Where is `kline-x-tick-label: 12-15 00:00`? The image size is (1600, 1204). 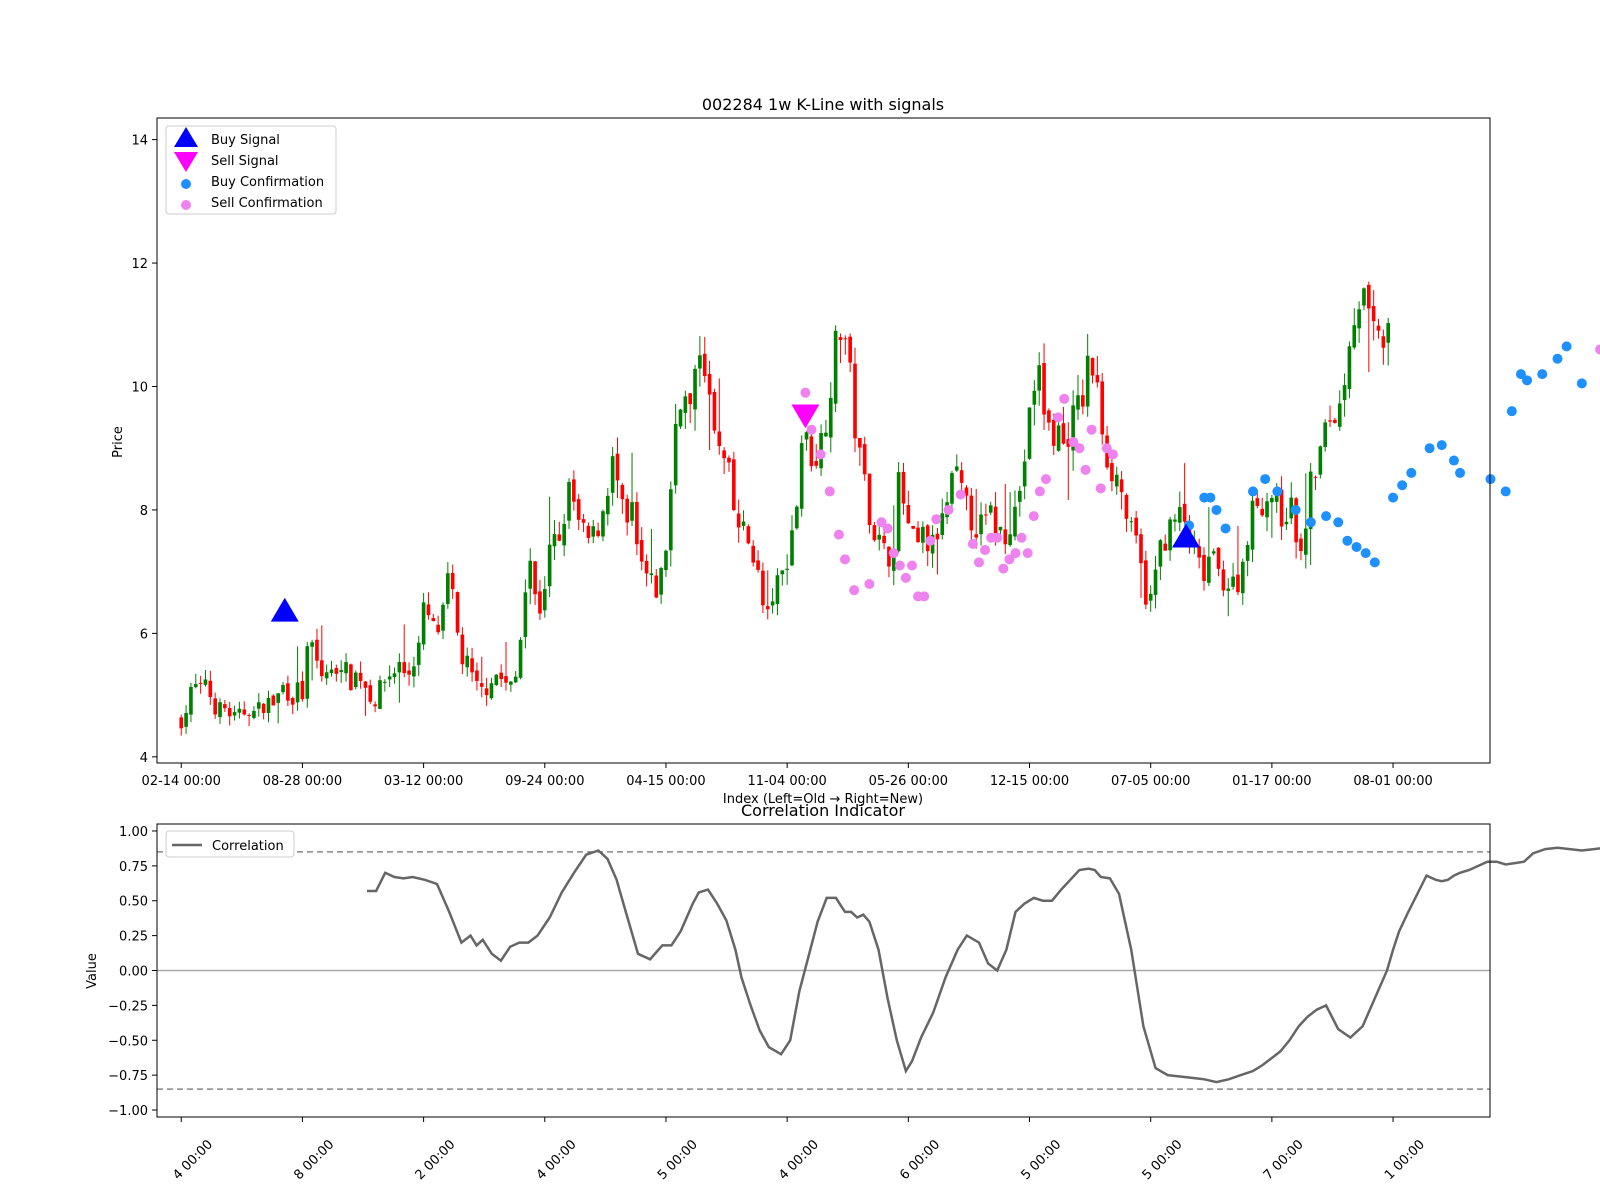
kline-x-tick-label: 12-15 00:00 is located at coordinates (1029, 781).